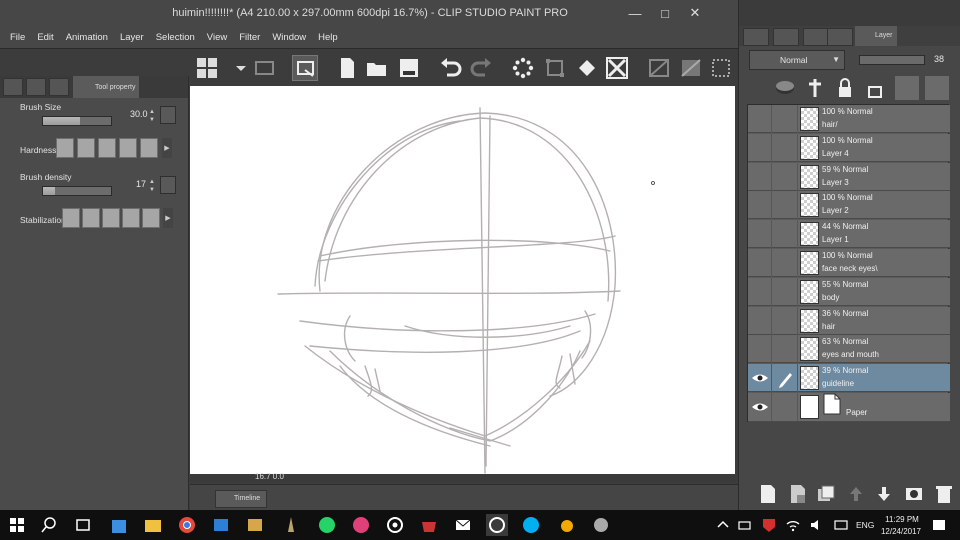  Describe the element at coordinates (695, 13) in the screenshot. I see `close-button: ✕` at that location.